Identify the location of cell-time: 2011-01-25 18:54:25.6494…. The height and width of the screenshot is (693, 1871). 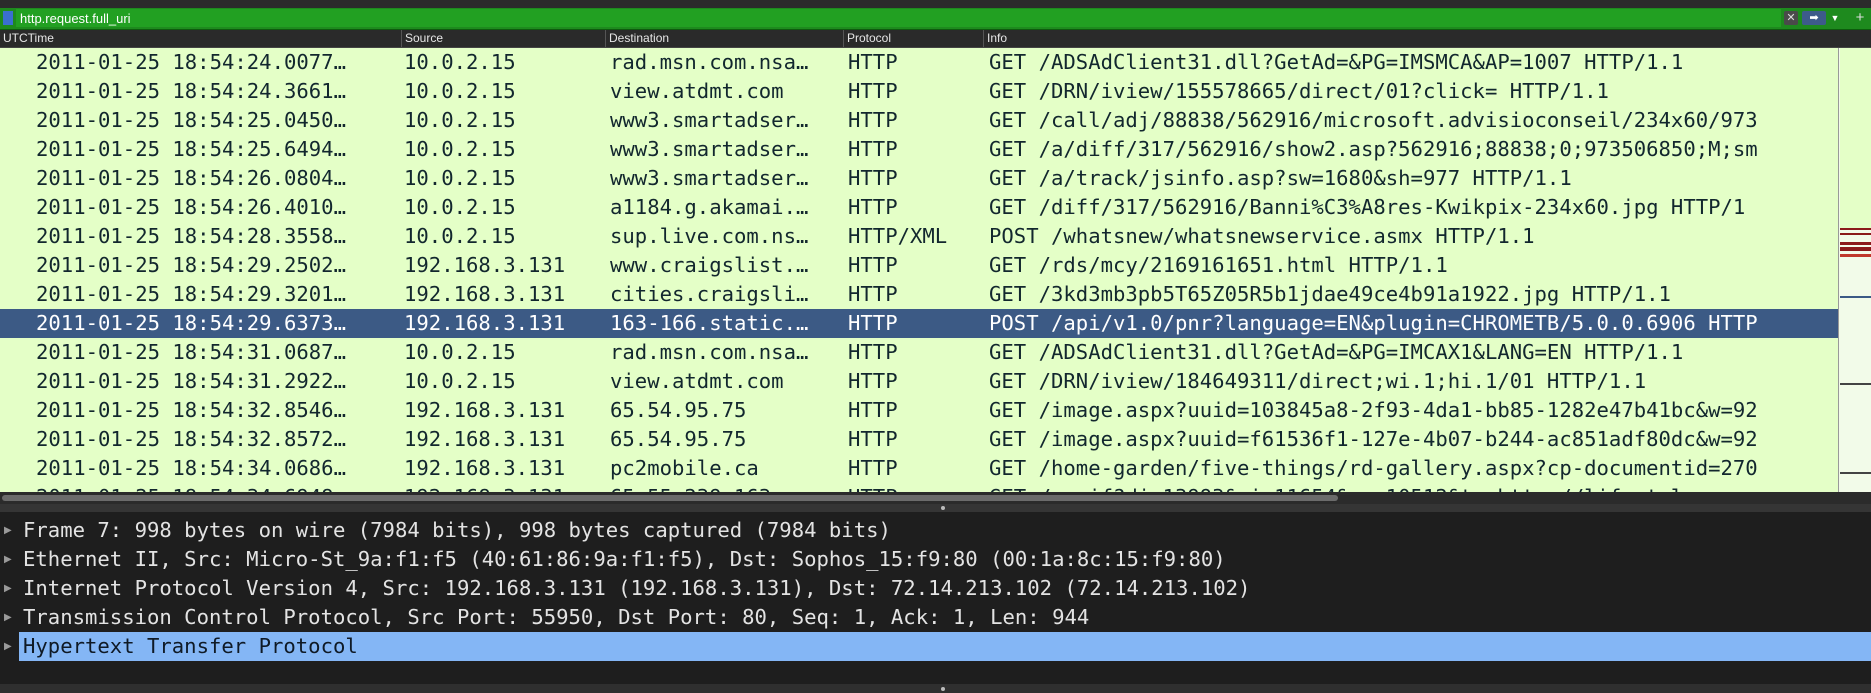
(191, 149).